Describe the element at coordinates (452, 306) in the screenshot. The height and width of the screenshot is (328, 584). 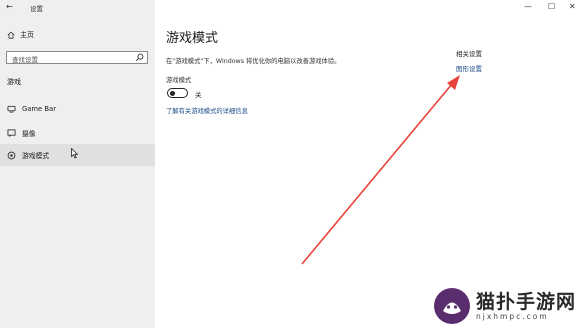
I see `watermark-logo` at that location.